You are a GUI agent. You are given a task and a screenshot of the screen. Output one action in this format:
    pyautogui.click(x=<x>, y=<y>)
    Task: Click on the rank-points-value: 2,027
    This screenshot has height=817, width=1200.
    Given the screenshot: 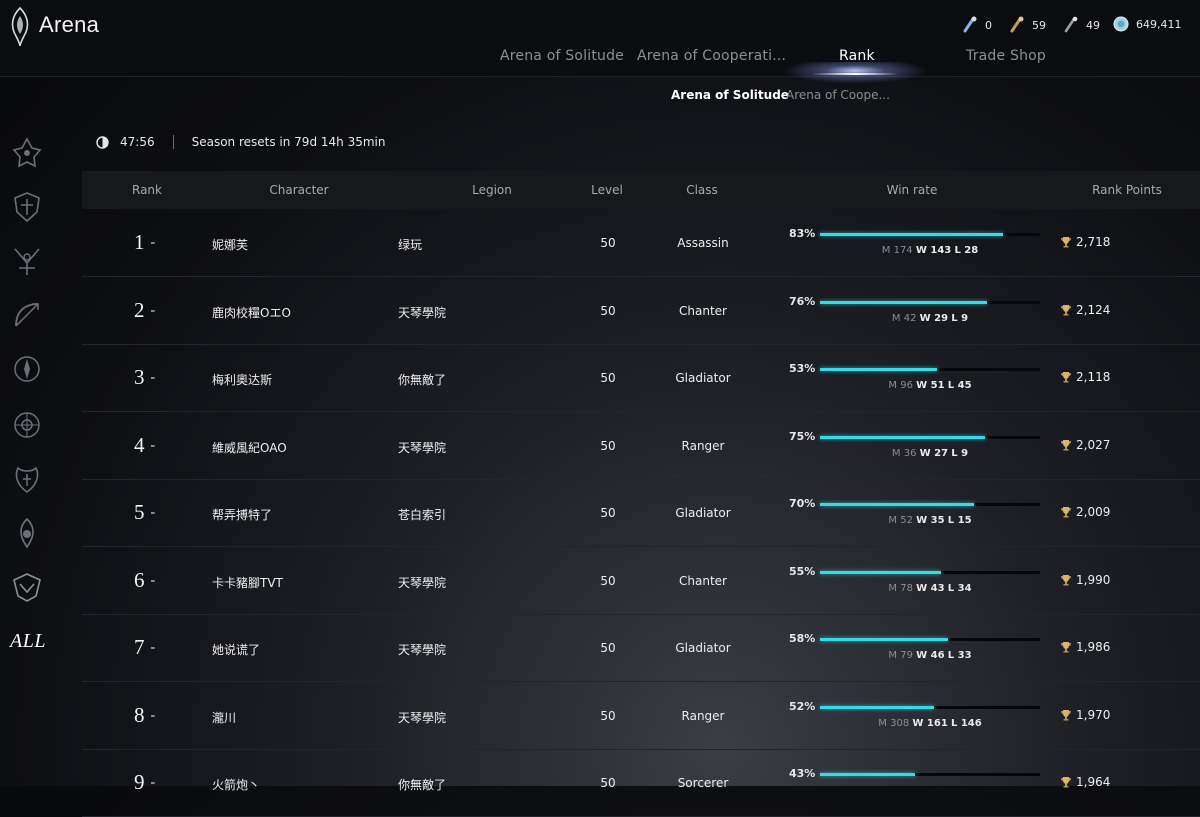 What is the action you would take?
    pyautogui.click(x=1093, y=444)
    